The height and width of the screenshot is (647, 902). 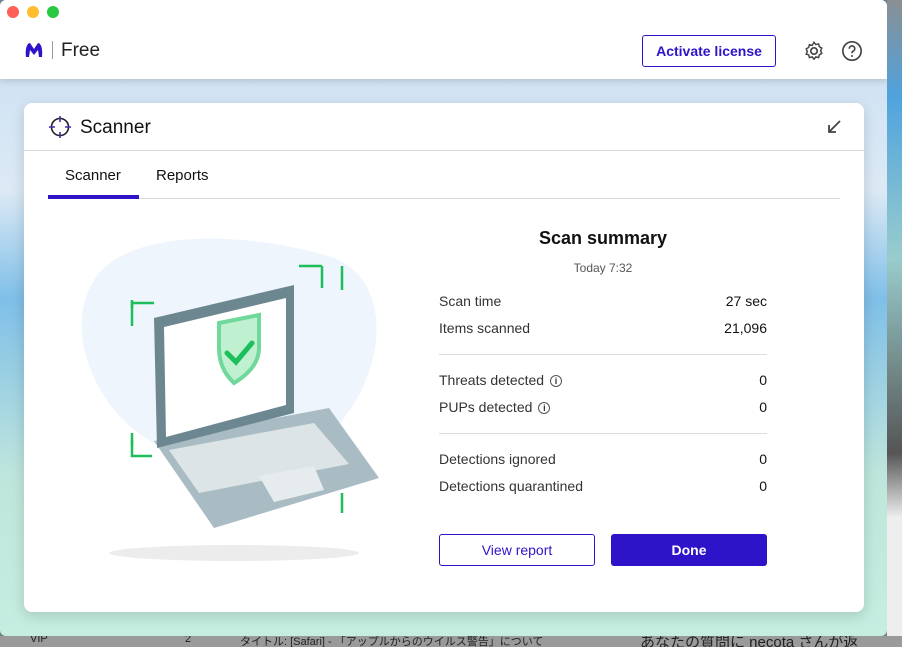 I want to click on crosshair-icon, so click(x=60, y=127).